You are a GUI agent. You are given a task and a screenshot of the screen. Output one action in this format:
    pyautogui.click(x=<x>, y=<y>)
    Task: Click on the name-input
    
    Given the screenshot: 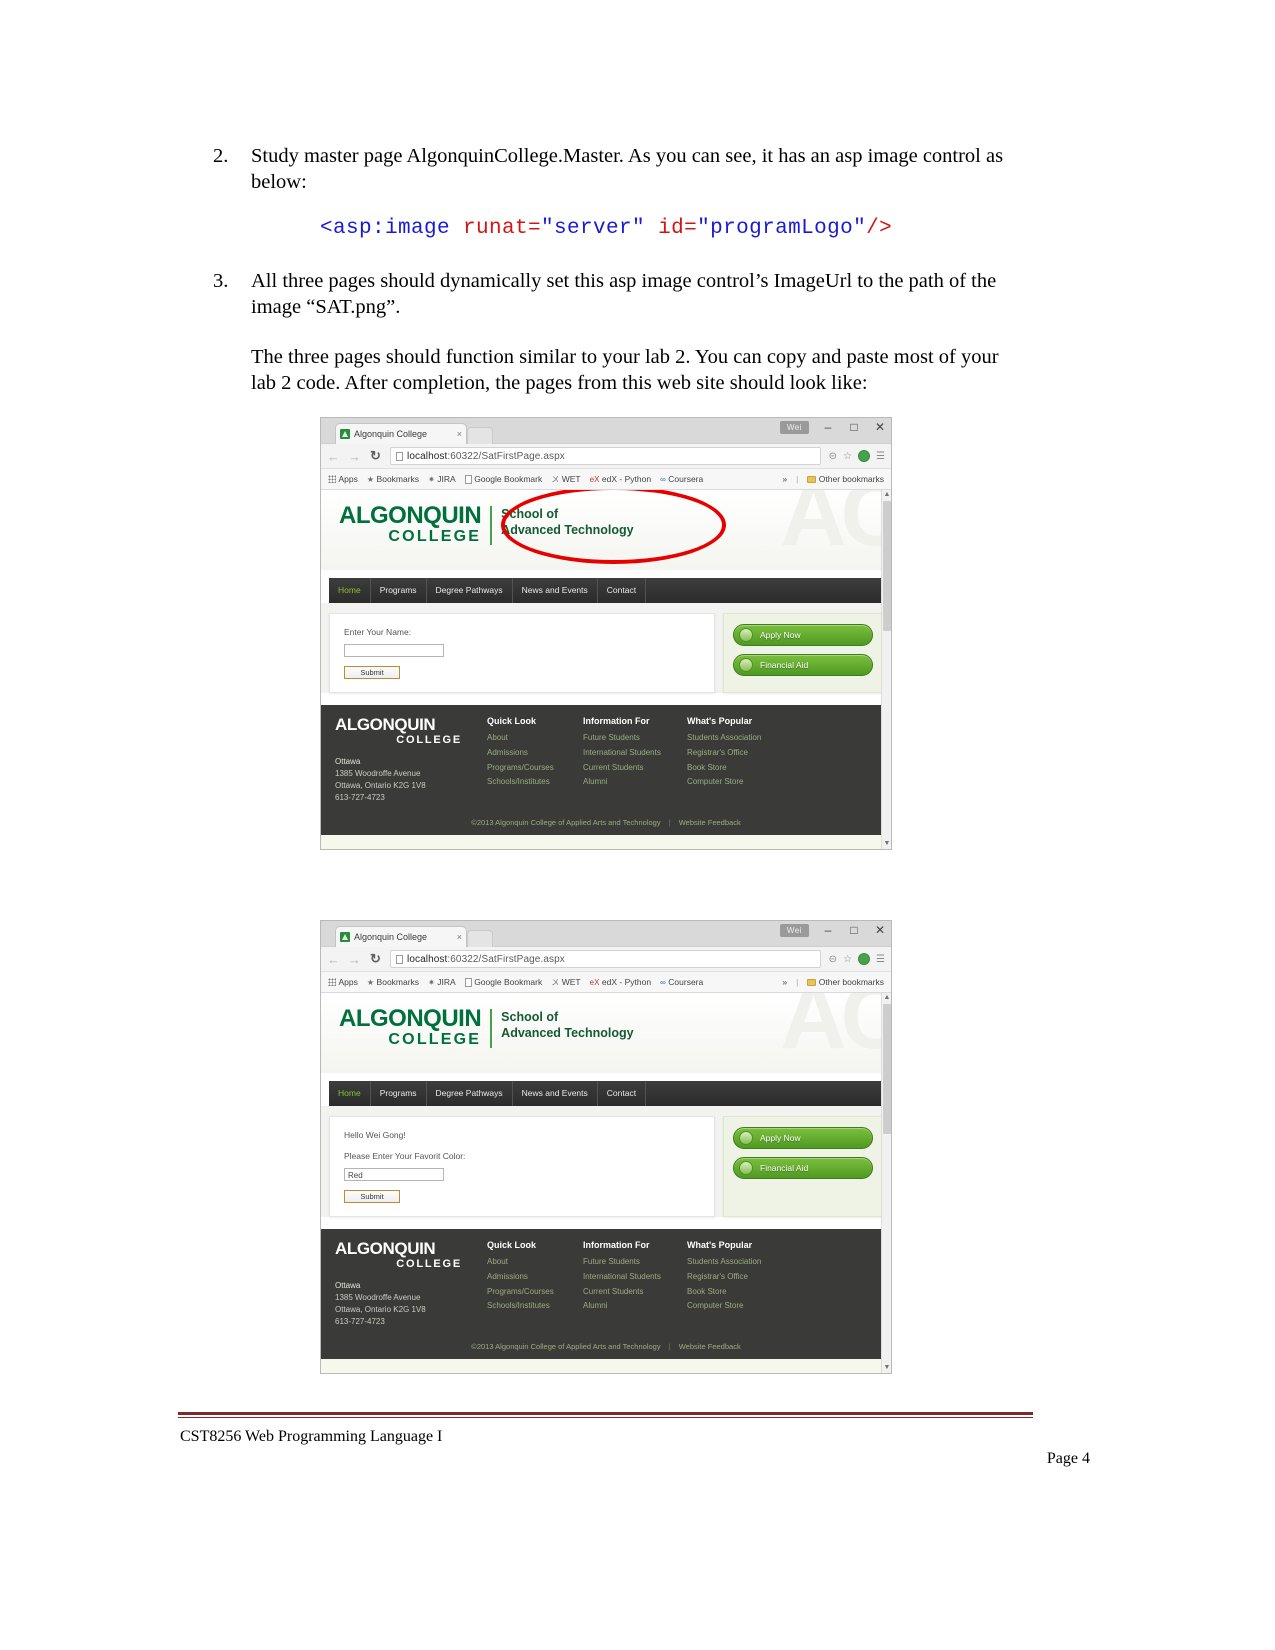 What is the action you would take?
    pyautogui.click(x=394, y=650)
    